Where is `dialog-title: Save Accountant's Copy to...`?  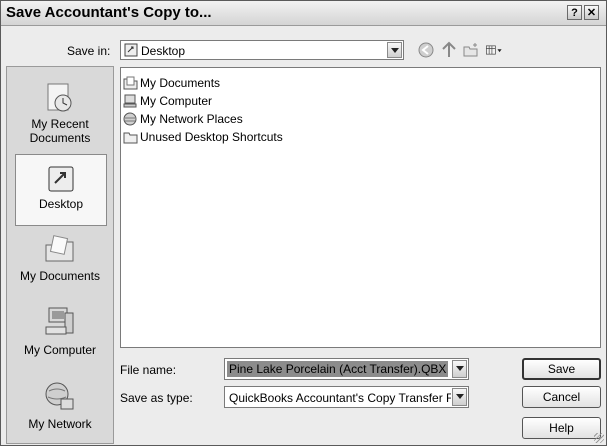
dialog-title: Save Accountant's Copy to... is located at coordinates (109, 12).